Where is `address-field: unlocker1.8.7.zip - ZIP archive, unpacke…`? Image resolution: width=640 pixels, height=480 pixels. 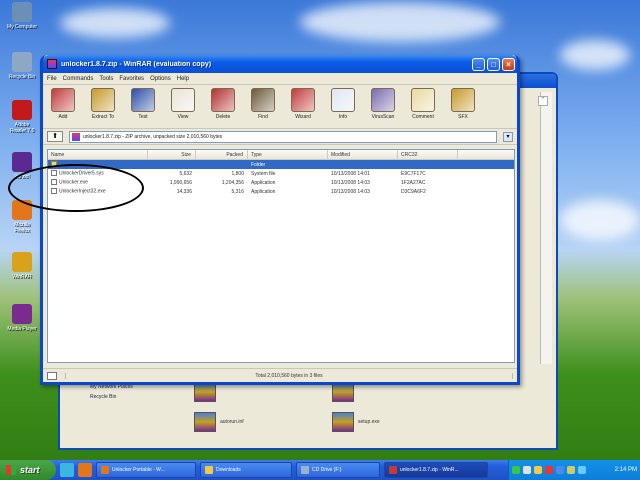
address-field: unlocker1.8.7.zip - ZIP archive, unpacke… is located at coordinates (283, 136).